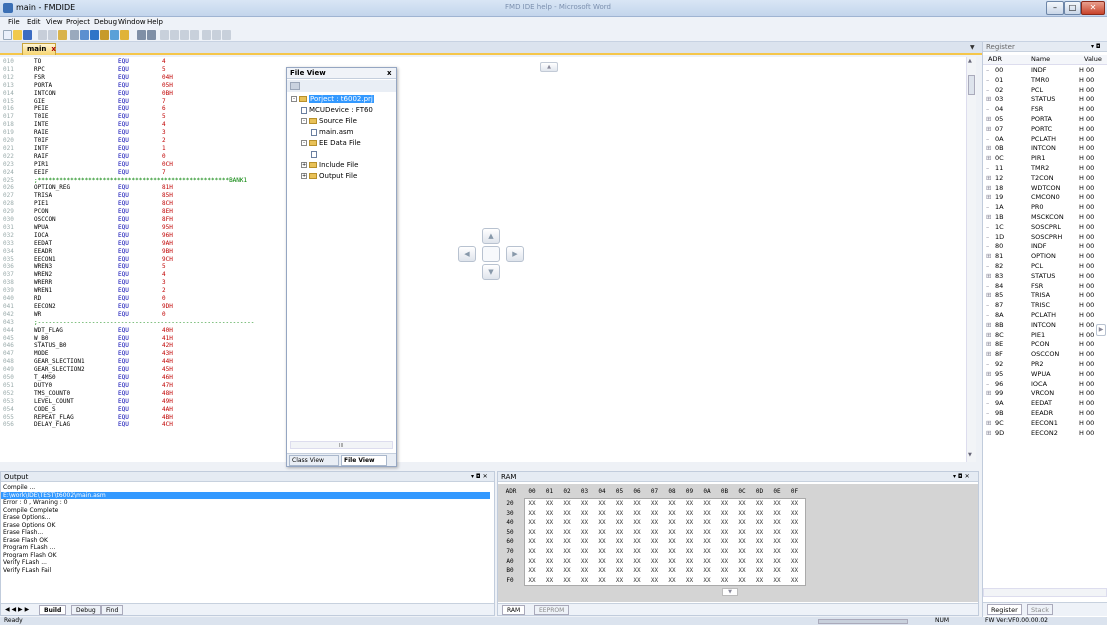 This screenshot has height=625, width=1107. What do you see at coordinates (1045, 336) in the screenshot?
I see `register-row: ⊞ 8C PIE1 H 00` at bounding box center [1045, 336].